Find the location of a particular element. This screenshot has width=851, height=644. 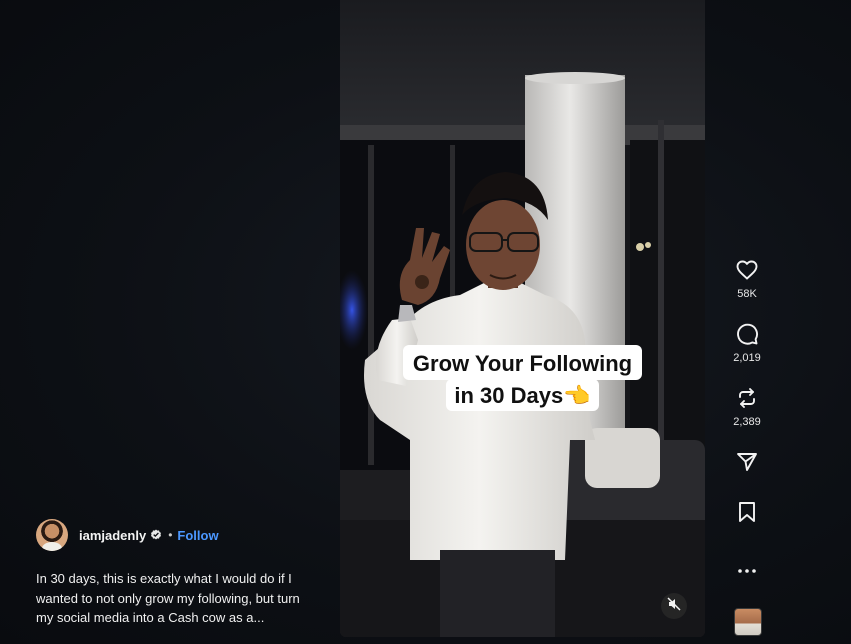

action-rail: 58K 2,019 2,389 is located at coordinates (747, 427).